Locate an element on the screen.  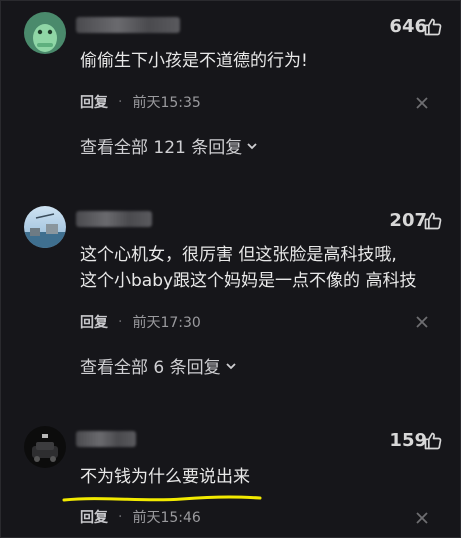
comment-line: 这个小baby跟这个妈妈是一点不像的 高科技 is located at coordinates (248, 281).